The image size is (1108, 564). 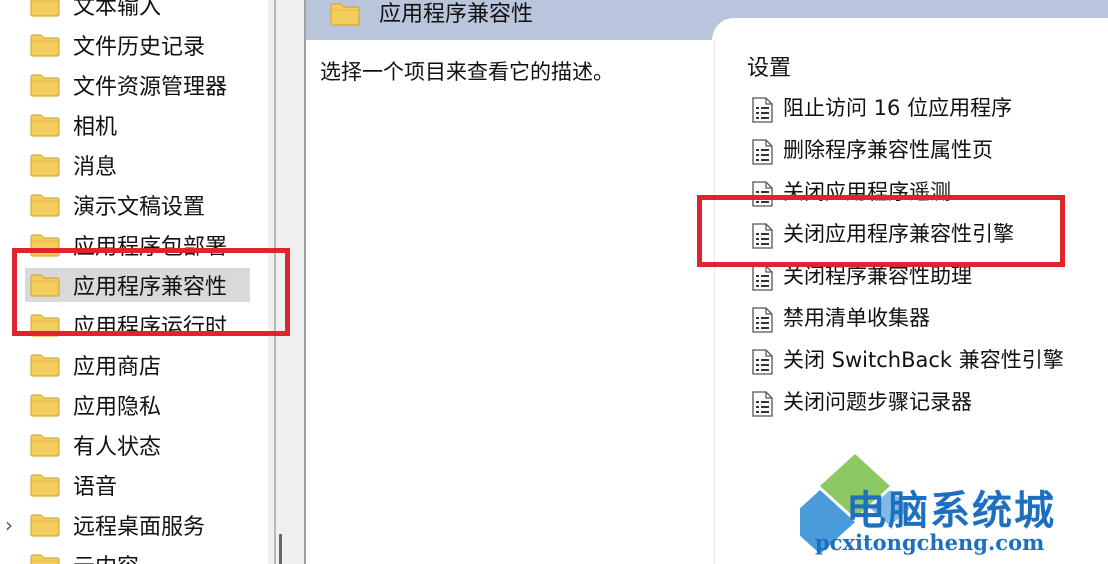 I want to click on setting-label: 关闭 SwitchBack 兼容性引擎, so click(x=923, y=360).